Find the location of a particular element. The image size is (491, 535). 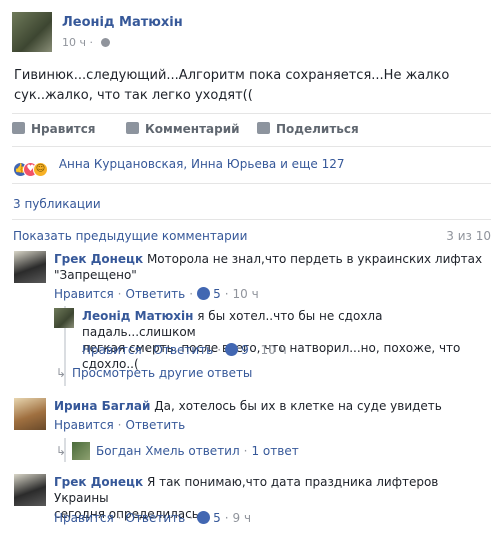

comment-icon is located at coordinates (132, 128).